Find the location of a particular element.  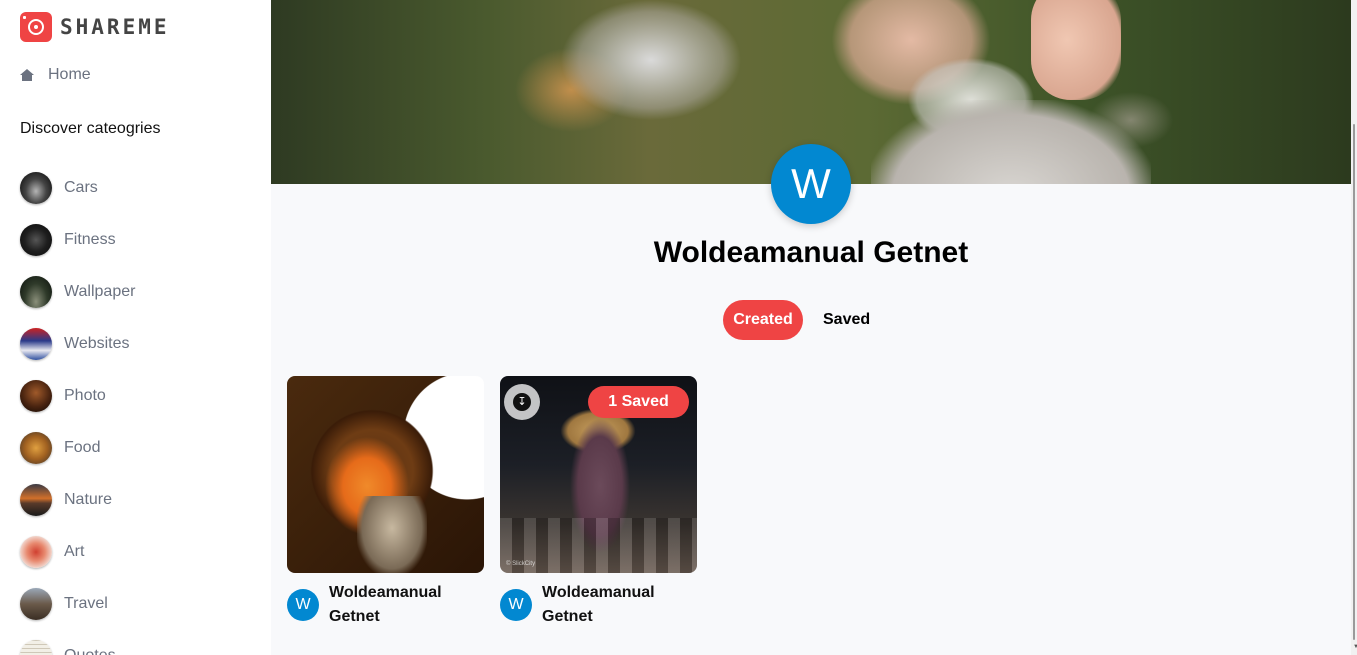

scrollbar-thumb is located at coordinates (1354, 382).